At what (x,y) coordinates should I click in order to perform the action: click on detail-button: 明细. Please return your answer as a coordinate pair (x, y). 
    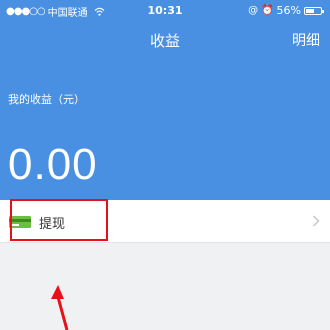
    Looking at the image, I should click on (306, 40).